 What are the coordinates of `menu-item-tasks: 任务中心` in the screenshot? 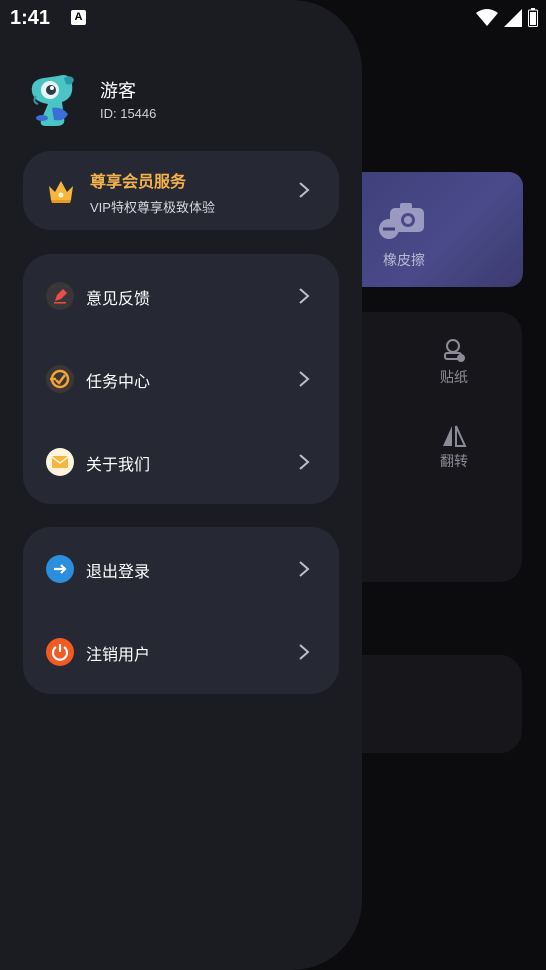 It's located at (181, 379).